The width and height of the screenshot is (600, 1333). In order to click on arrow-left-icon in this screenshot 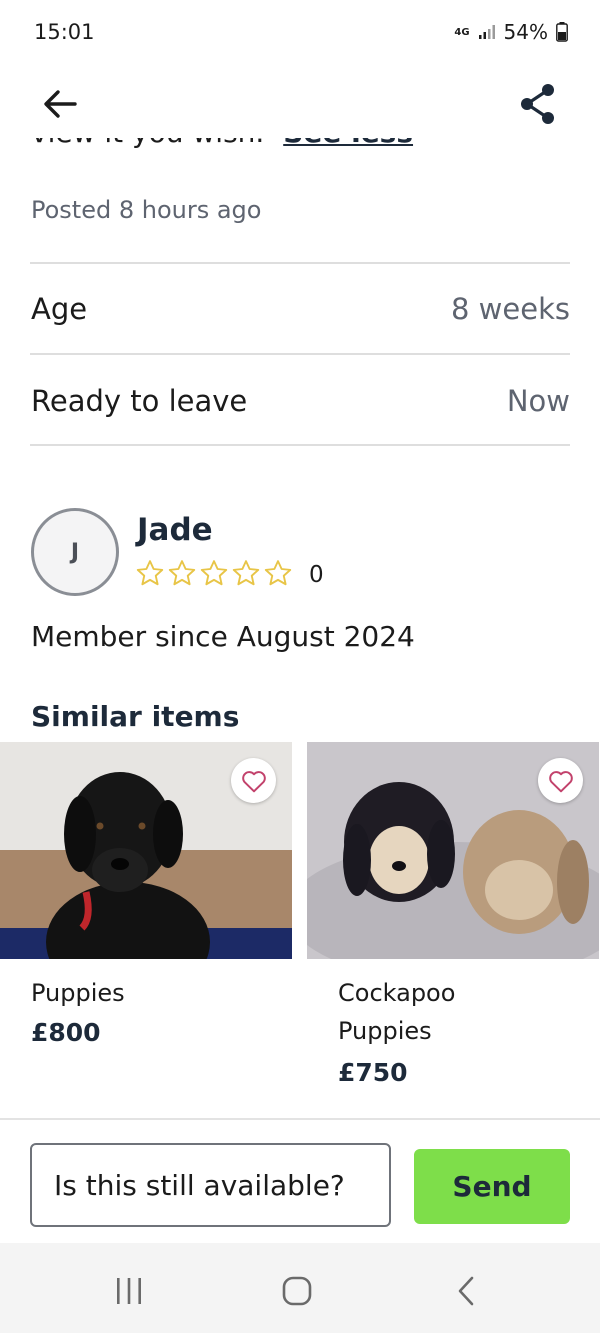, I will do `click(60, 104)`.